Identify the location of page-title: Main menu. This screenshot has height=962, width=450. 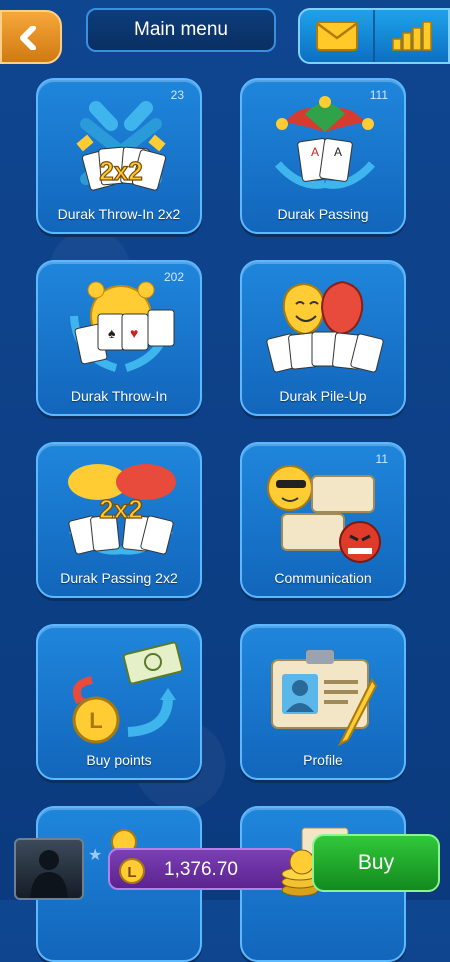
(181, 30).